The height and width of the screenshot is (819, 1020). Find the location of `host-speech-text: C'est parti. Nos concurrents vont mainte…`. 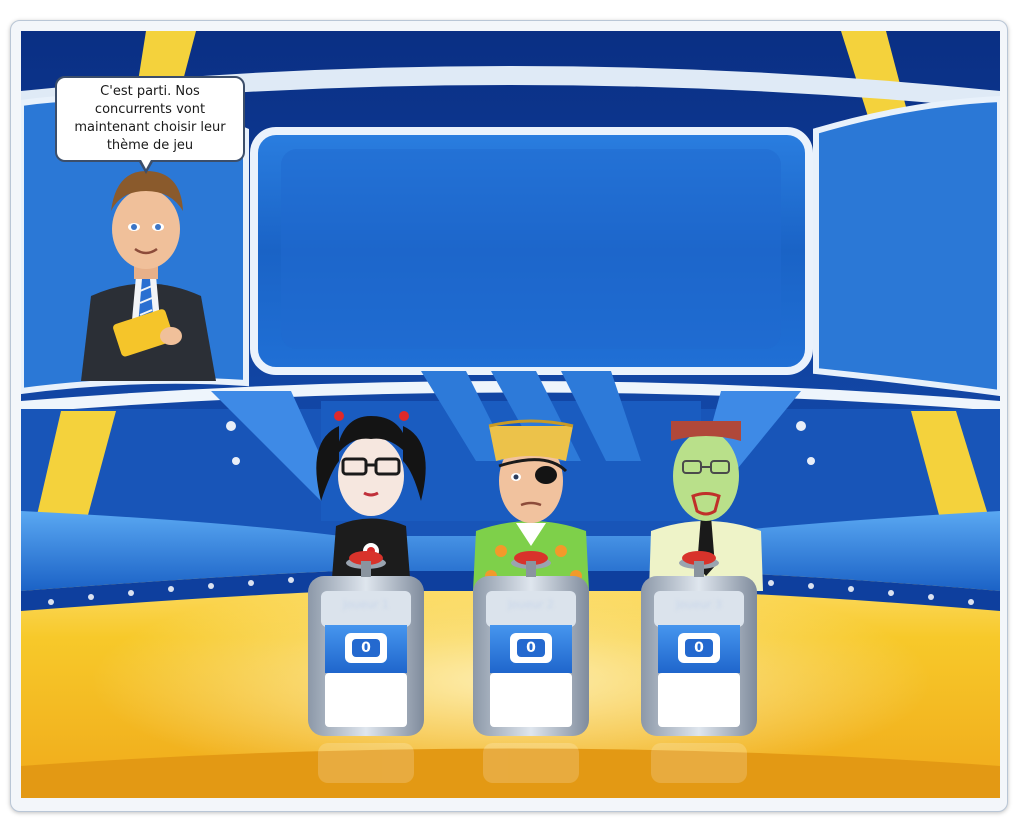

host-speech-text: C'est parti. Nos concurrents vont mainte… is located at coordinates (150, 118).